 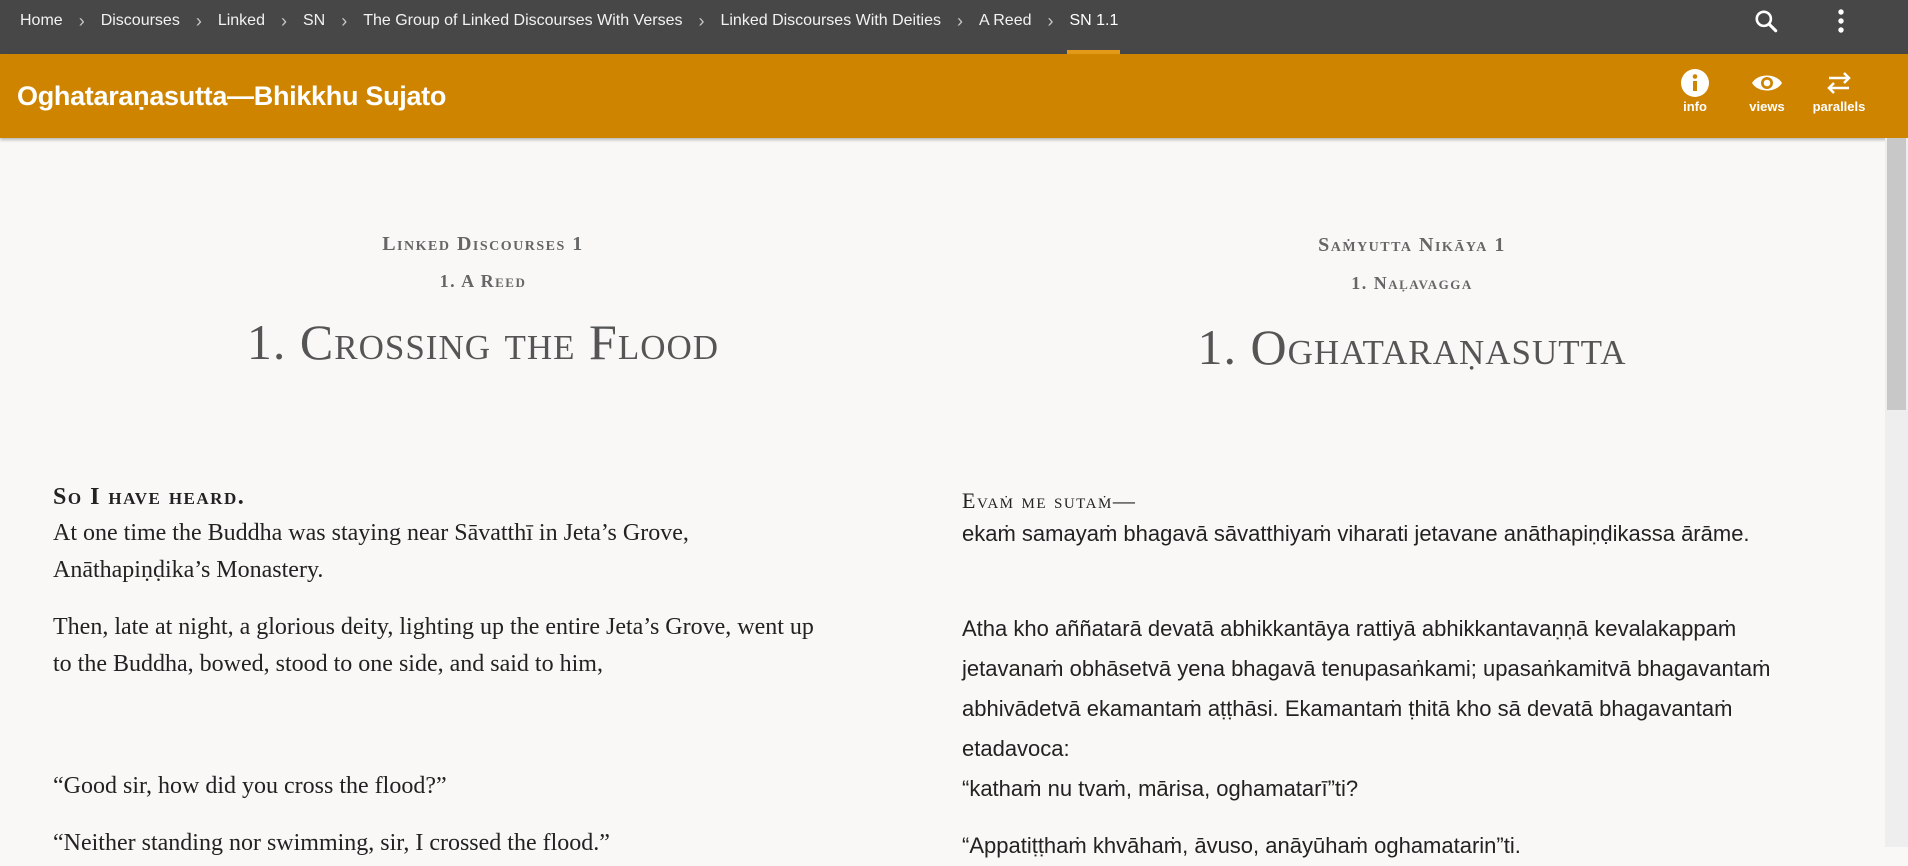 I want to click on breadcrumb-discourses: Discourses, so click(x=140, y=27).